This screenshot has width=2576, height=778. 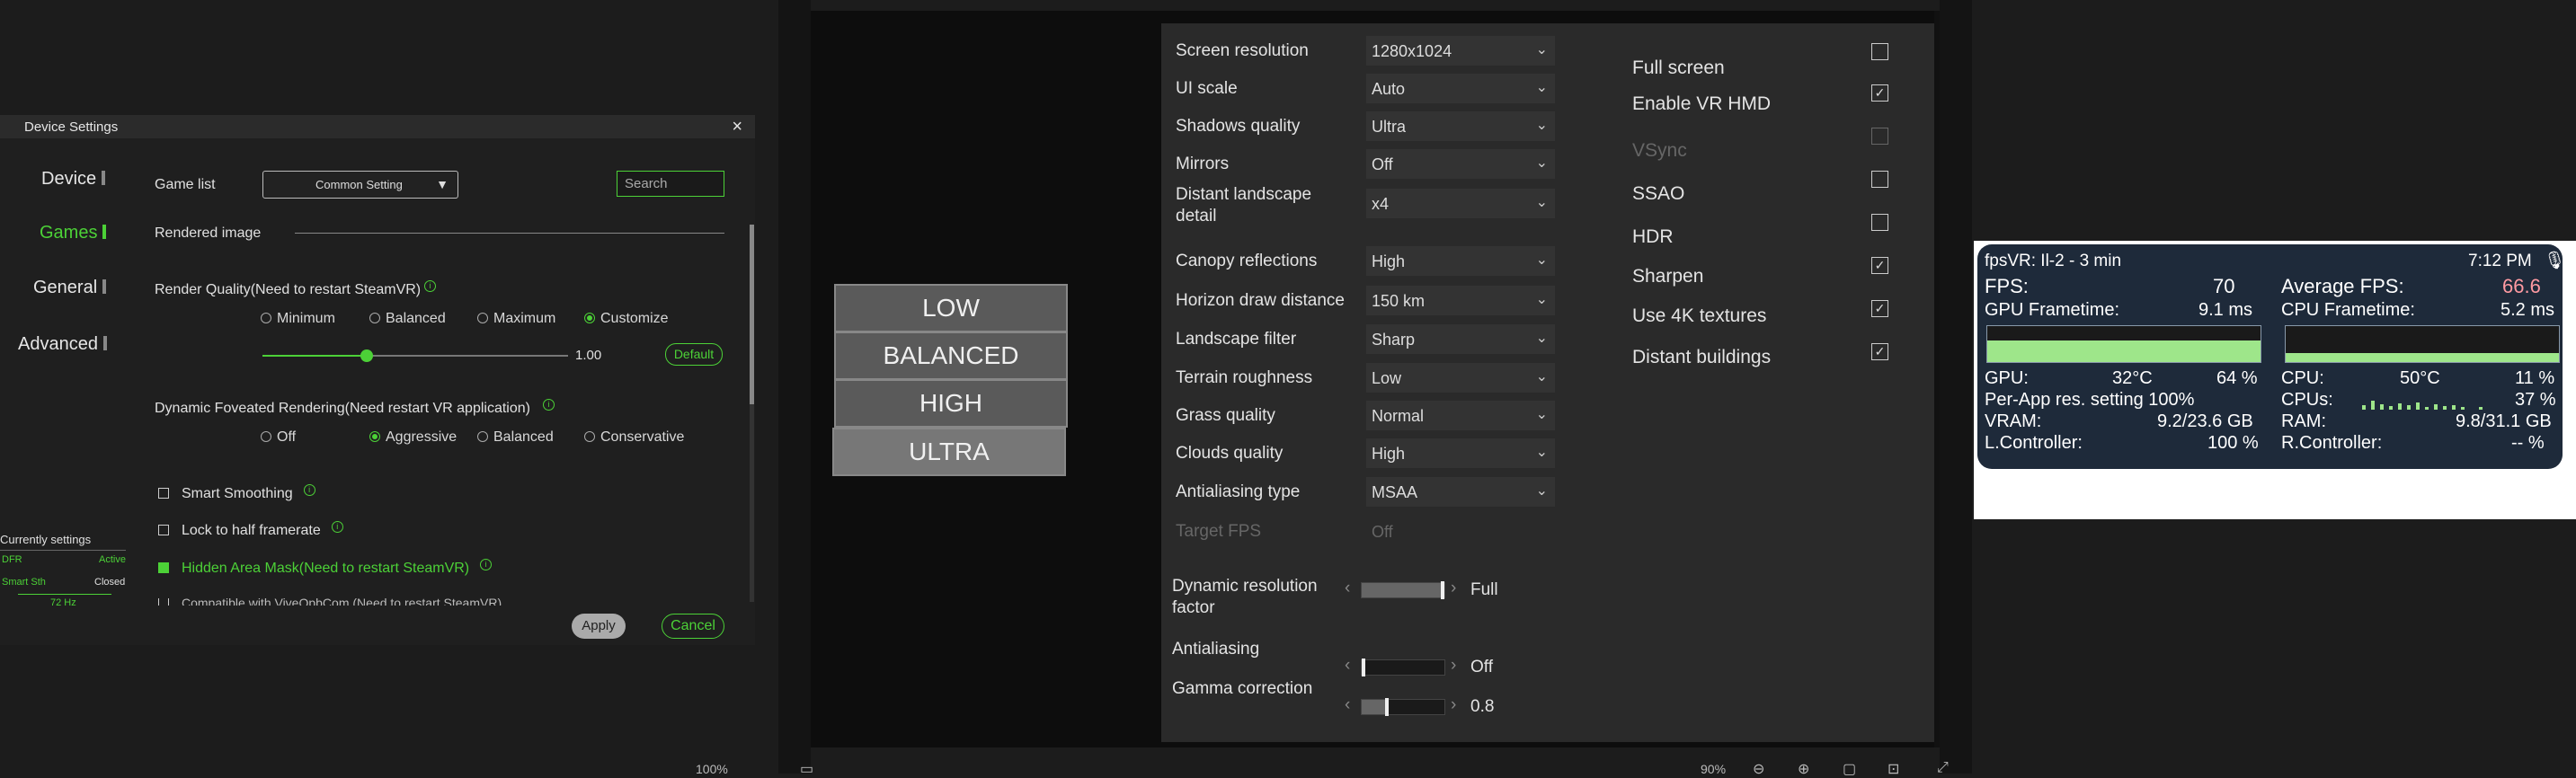 I want to click on radio-minimum: Minimum, so click(x=298, y=319).